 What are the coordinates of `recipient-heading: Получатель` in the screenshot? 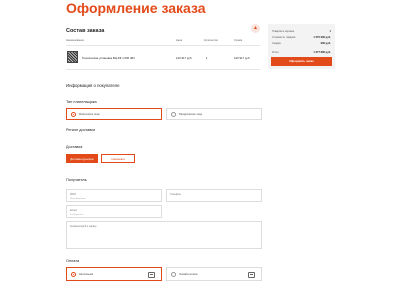 It's located at (76, 180).